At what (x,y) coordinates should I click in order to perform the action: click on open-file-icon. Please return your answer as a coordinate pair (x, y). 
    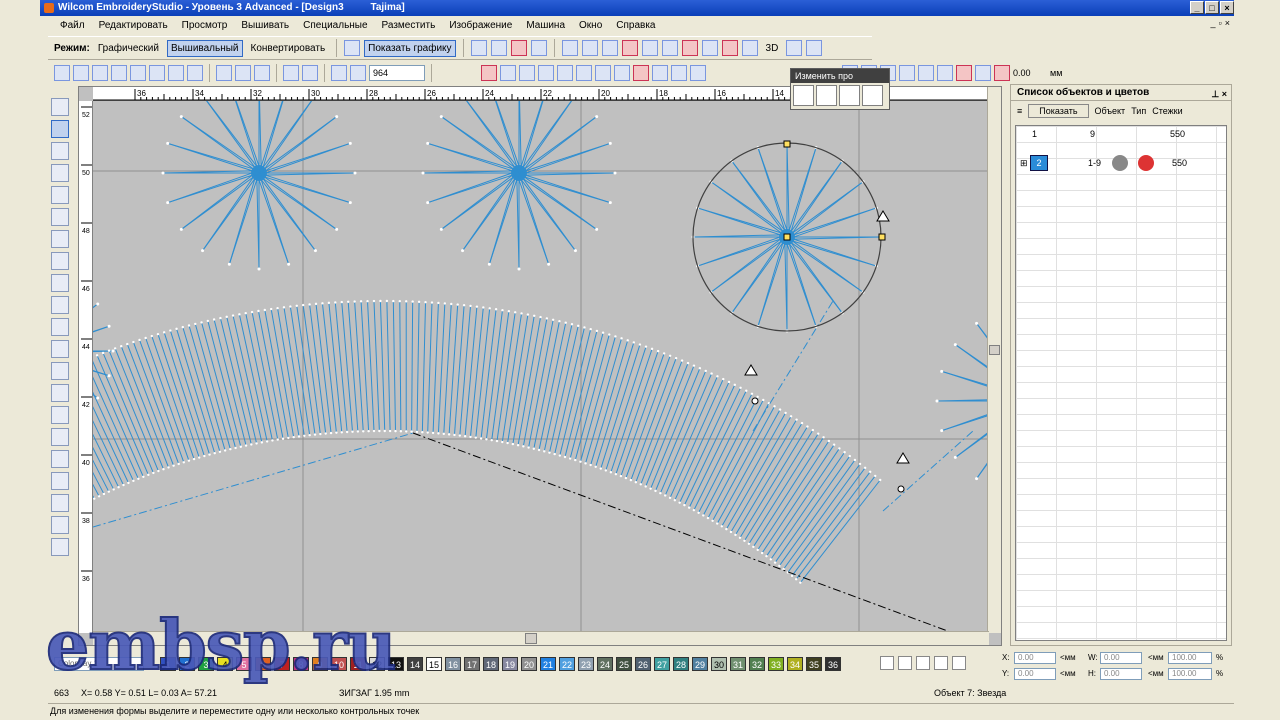
    Looking at the image, I should click on (81, 73).